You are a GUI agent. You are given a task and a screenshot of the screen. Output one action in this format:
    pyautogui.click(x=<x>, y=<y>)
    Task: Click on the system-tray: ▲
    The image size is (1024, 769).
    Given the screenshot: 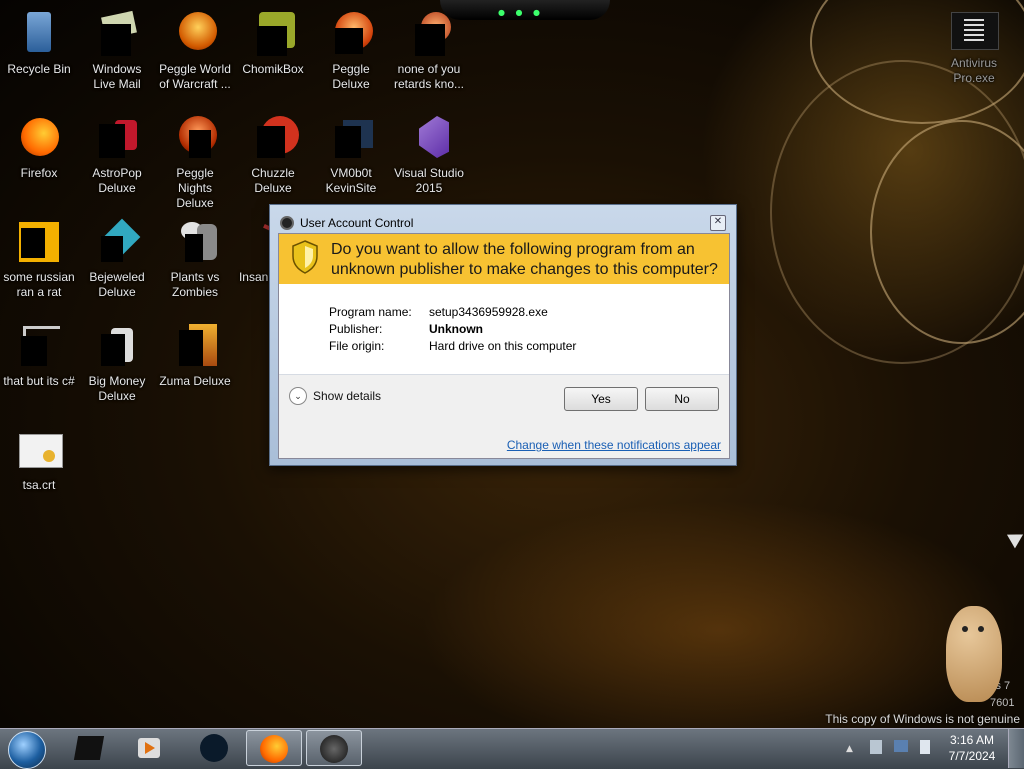 What is the action you would take?
    pyautogui.click(x=890, y=748)
    